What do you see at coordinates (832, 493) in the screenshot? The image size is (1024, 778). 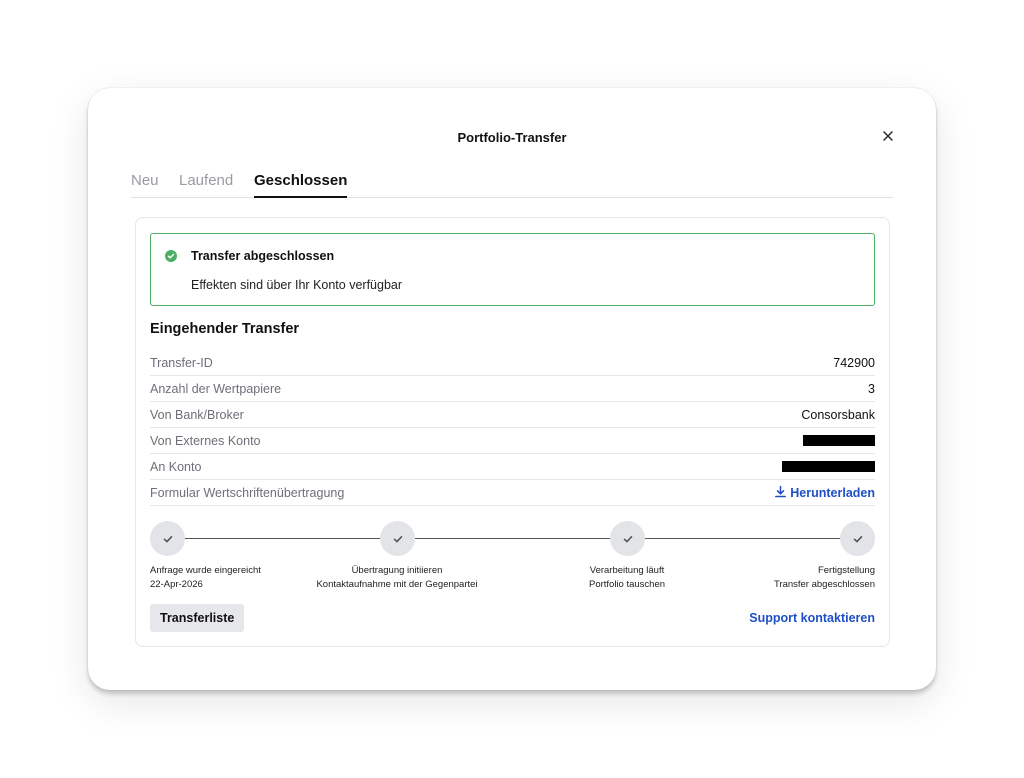 I see `download-label: Herunterladen` at bounding box center [832, 493].